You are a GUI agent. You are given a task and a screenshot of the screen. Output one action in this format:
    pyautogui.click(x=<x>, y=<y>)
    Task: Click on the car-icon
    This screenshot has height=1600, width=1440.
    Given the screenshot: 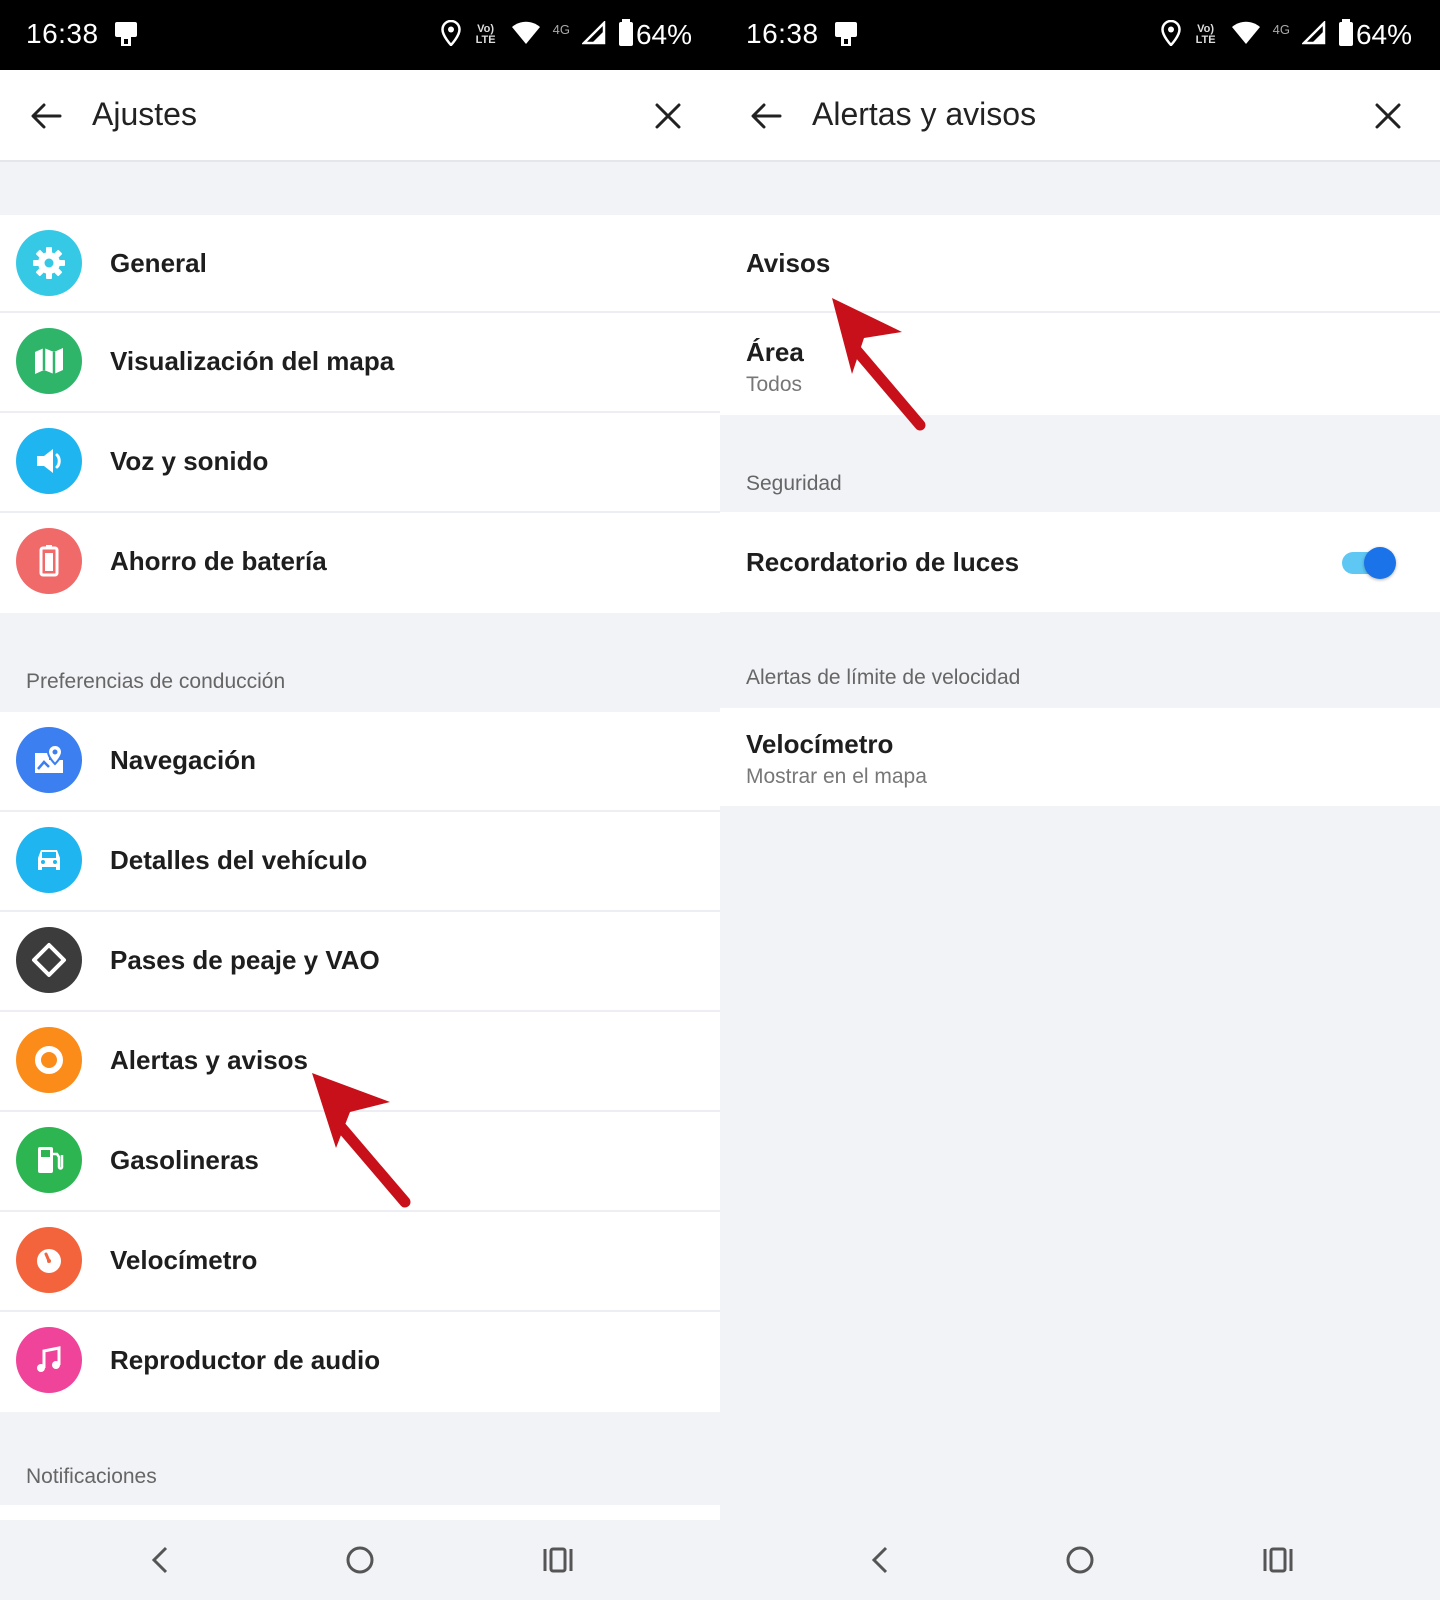 What is the action you would take?
    pyautogui.click(x=49, y=860)
    